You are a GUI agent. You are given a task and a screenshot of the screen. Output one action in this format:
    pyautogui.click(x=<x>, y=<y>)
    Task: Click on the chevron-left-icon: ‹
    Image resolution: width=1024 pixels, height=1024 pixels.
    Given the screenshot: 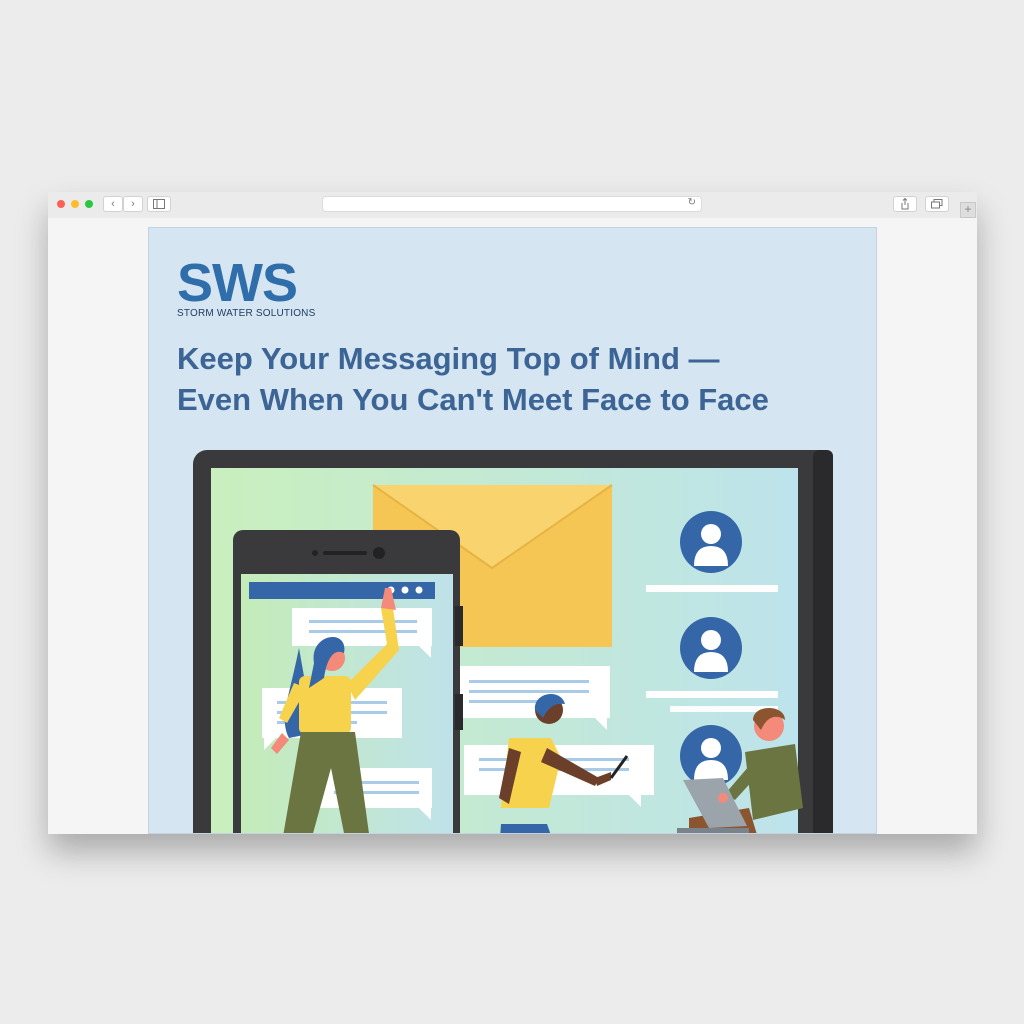 What is the action you would take?
    pyautogui.click(x=113, y=204)
    